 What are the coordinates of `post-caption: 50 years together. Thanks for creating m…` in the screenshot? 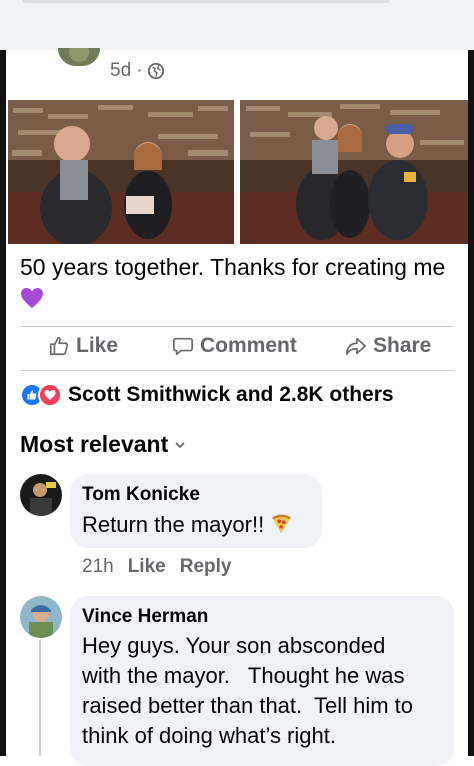 It's located at (235, 283).